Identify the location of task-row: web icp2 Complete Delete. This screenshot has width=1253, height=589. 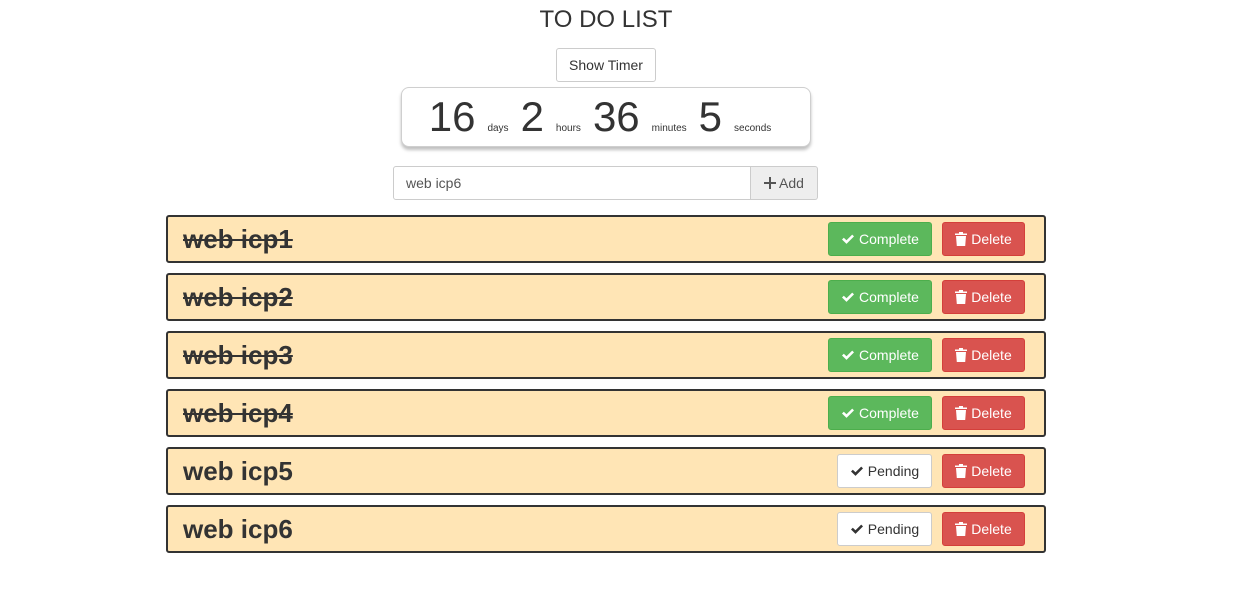
(606, 297).